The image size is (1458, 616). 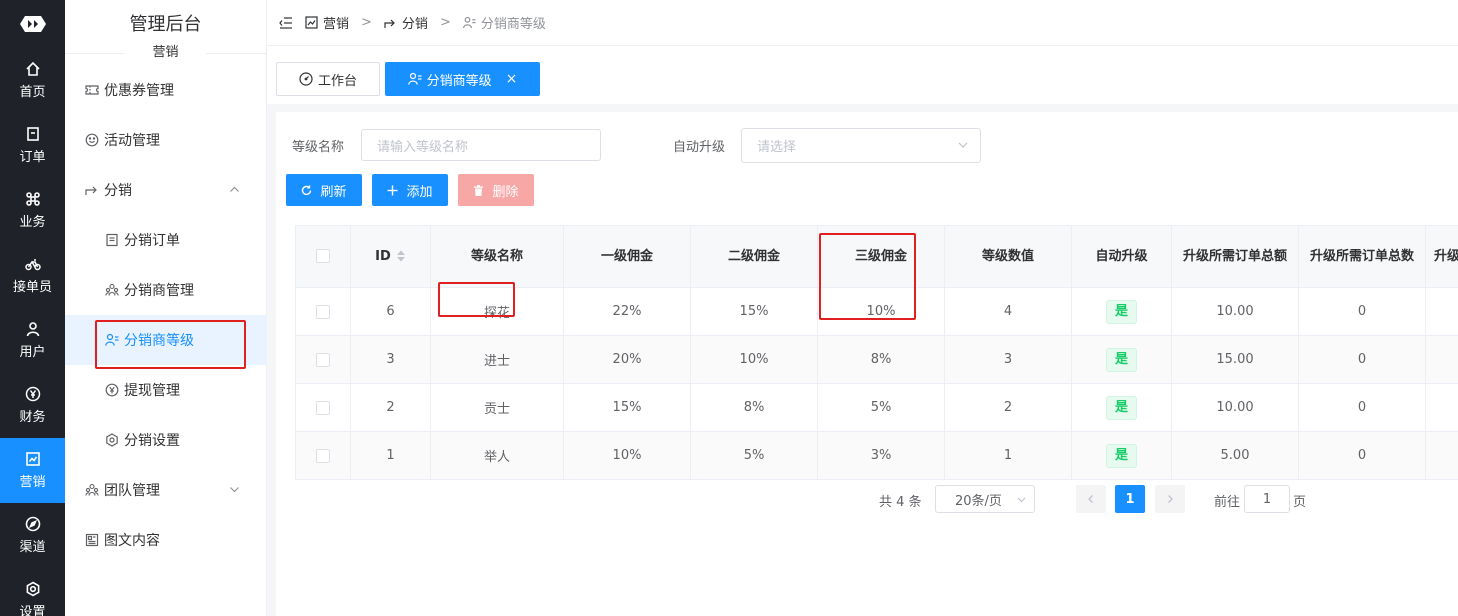 What do you see at coordinates (401, 256) in the screenshot?
I see `sort-icon` at bounding box center [401, 256].